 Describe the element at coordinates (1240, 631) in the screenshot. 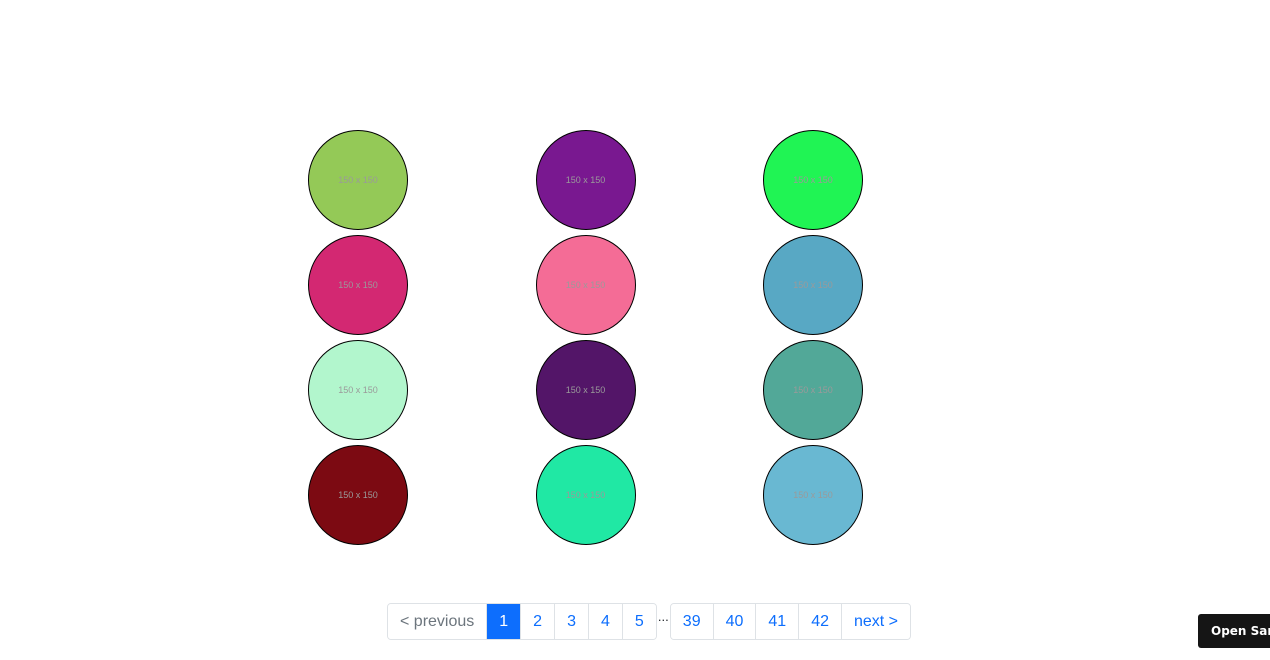

I see `open-sandbox-label: Open Sandbox` at that location.